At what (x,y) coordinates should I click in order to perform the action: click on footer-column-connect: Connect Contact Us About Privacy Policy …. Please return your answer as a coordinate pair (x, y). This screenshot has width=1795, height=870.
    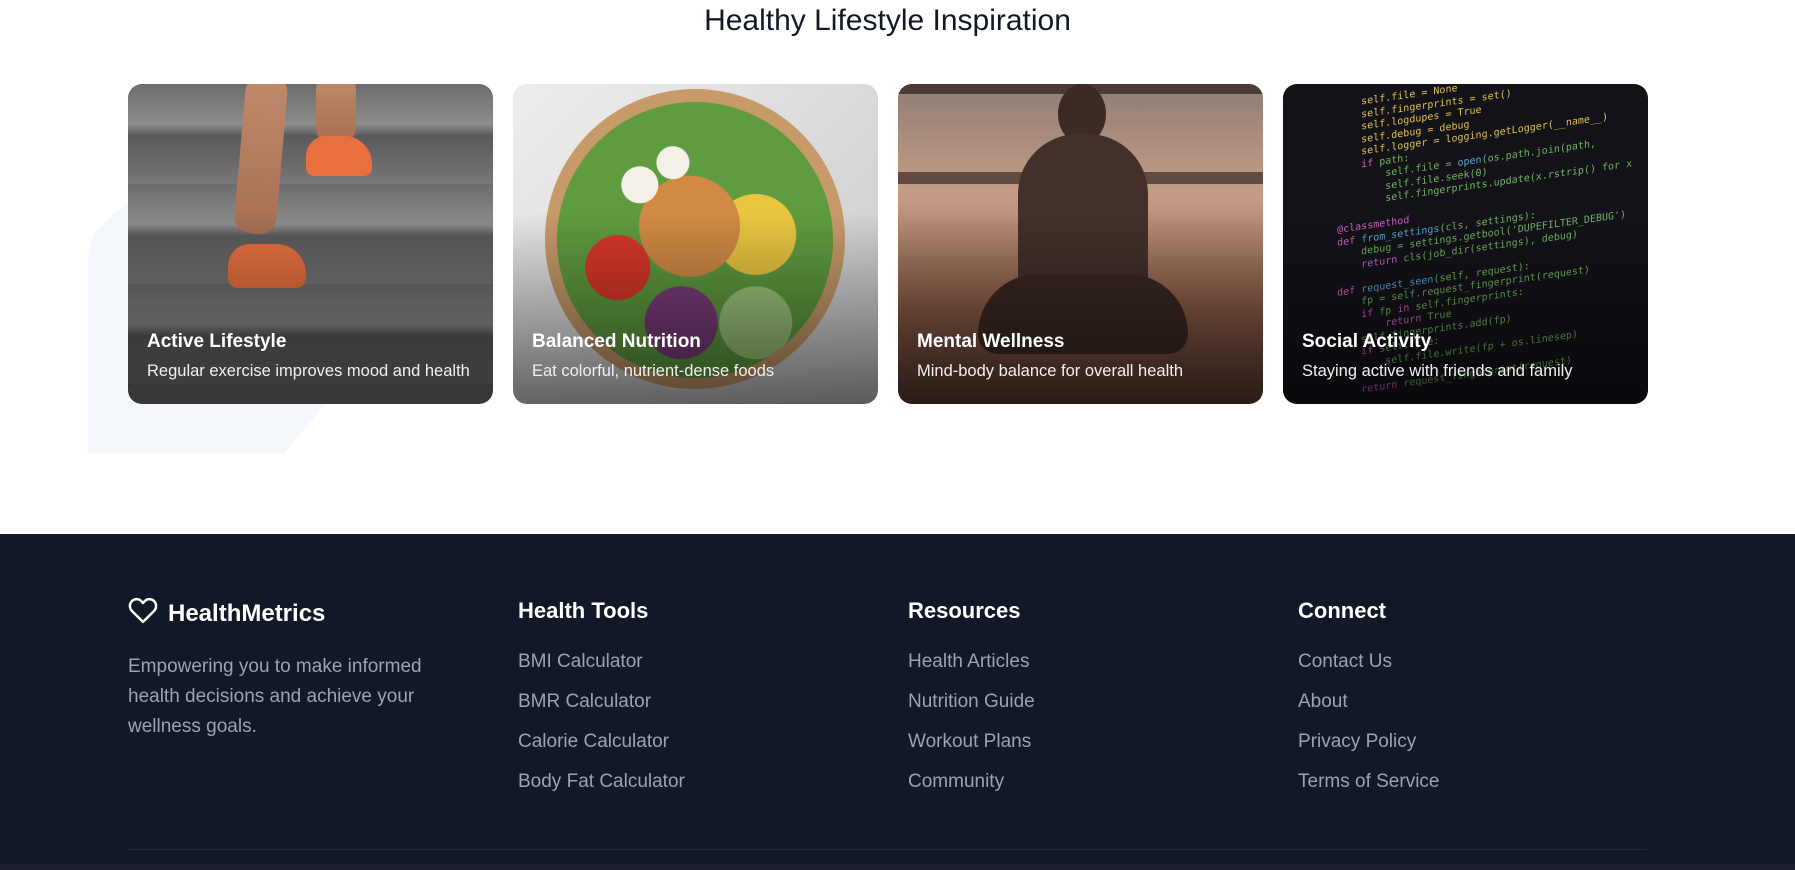
    Looking at the image, I should click on (1368, 695).